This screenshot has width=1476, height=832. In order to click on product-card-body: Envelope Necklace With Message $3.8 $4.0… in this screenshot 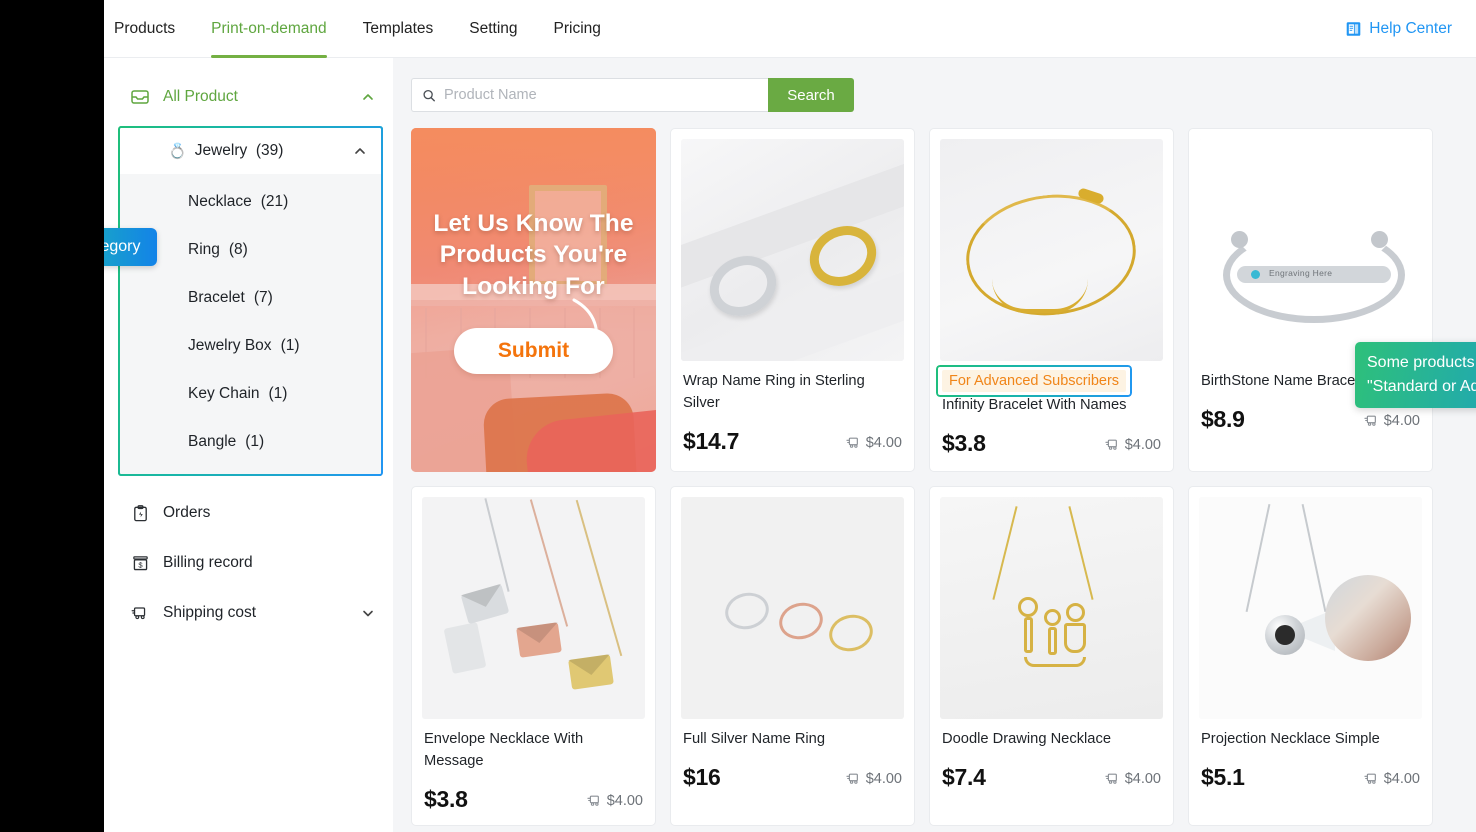, I will do `click(533, 772)`.